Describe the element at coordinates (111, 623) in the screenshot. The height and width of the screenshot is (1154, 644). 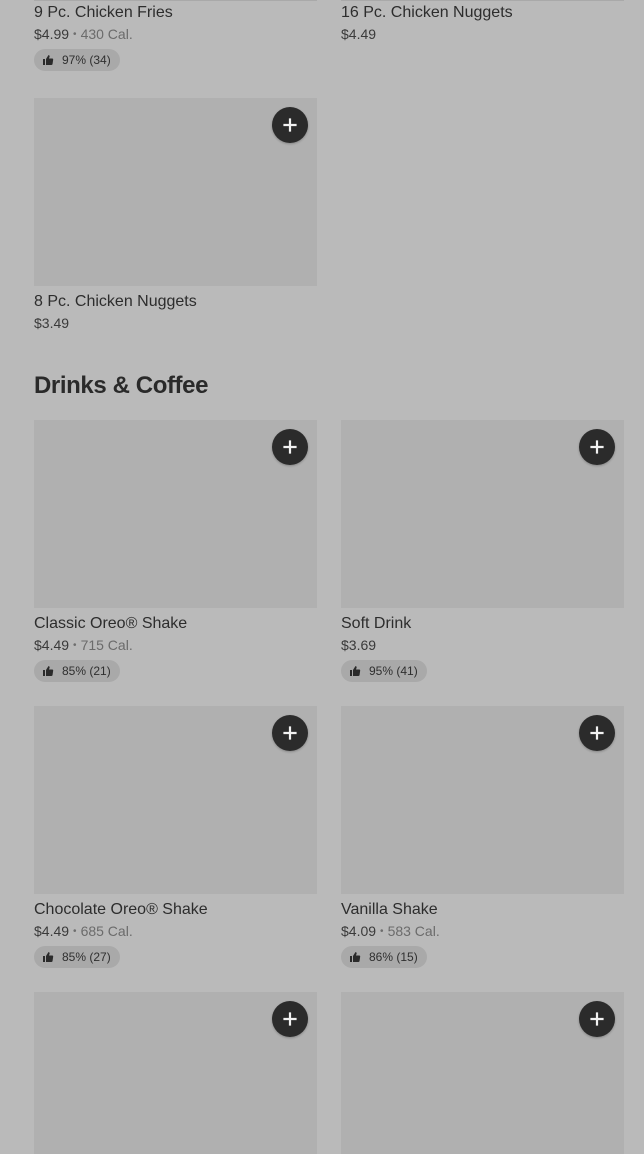
I see `menu-item-name: Classic Oreo® Shake` at that location.